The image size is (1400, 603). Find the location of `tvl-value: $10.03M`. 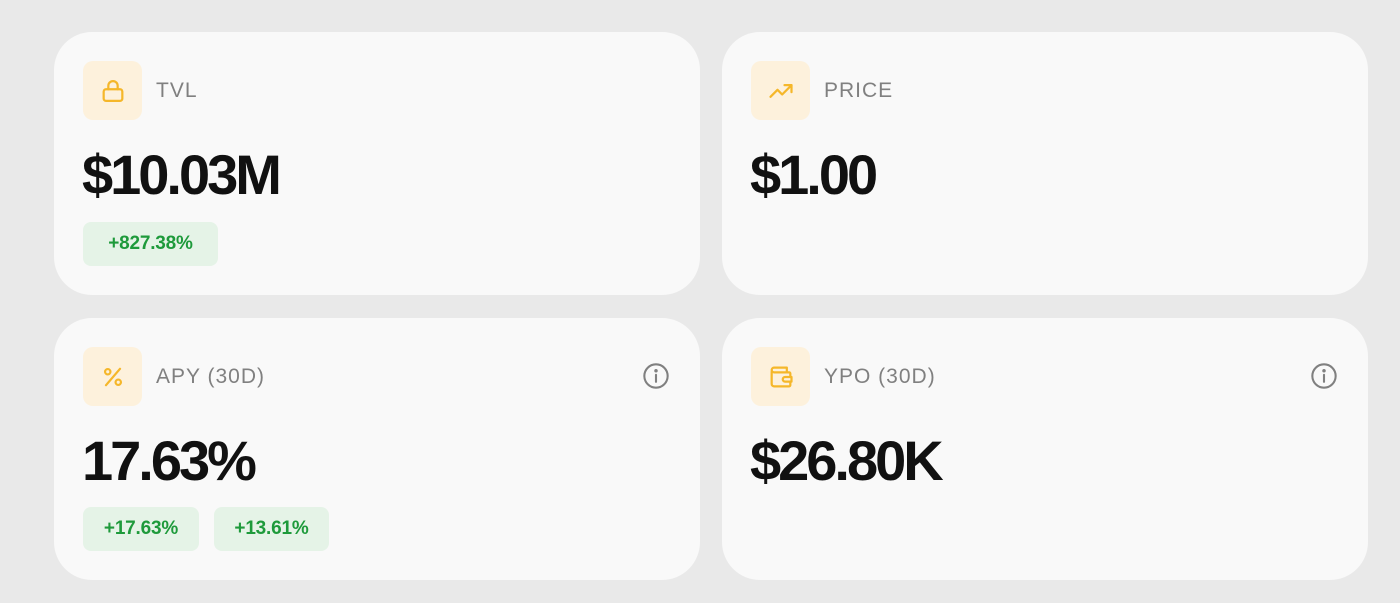

tvl-value: $10.03M is located at coordinates (182, 174).